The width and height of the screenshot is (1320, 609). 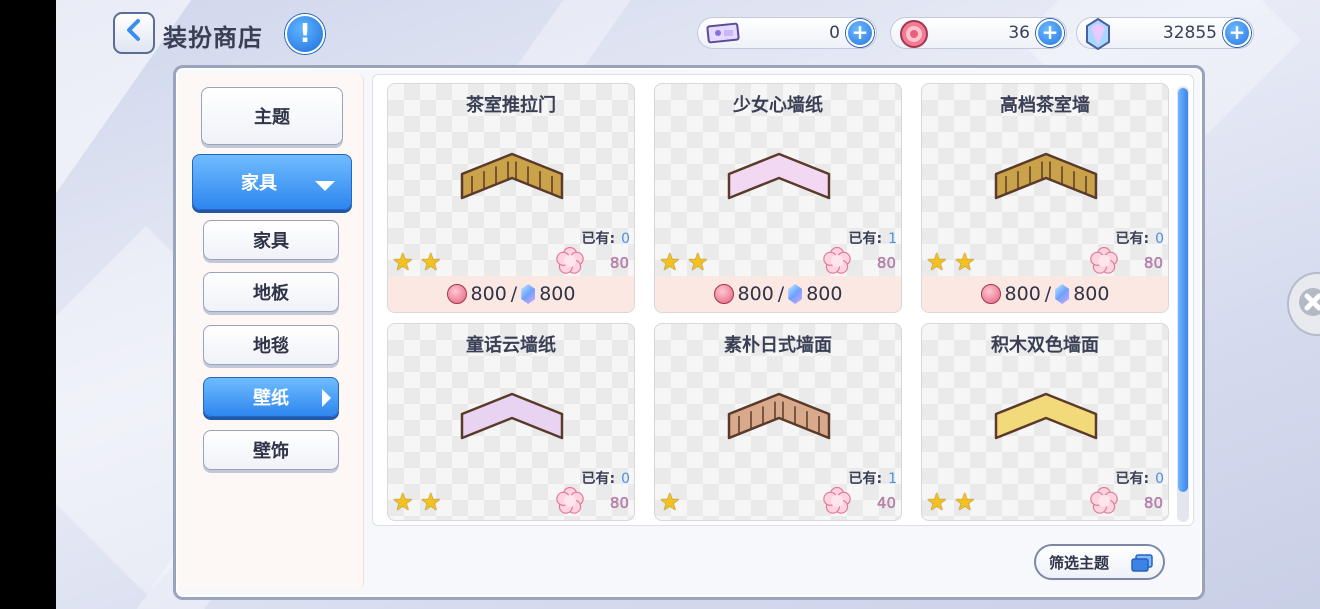 What do you see at coordinates (787, 33) in the screenshot?
I see `ticket-currency: 0 +` at bounding box center [787, 33].